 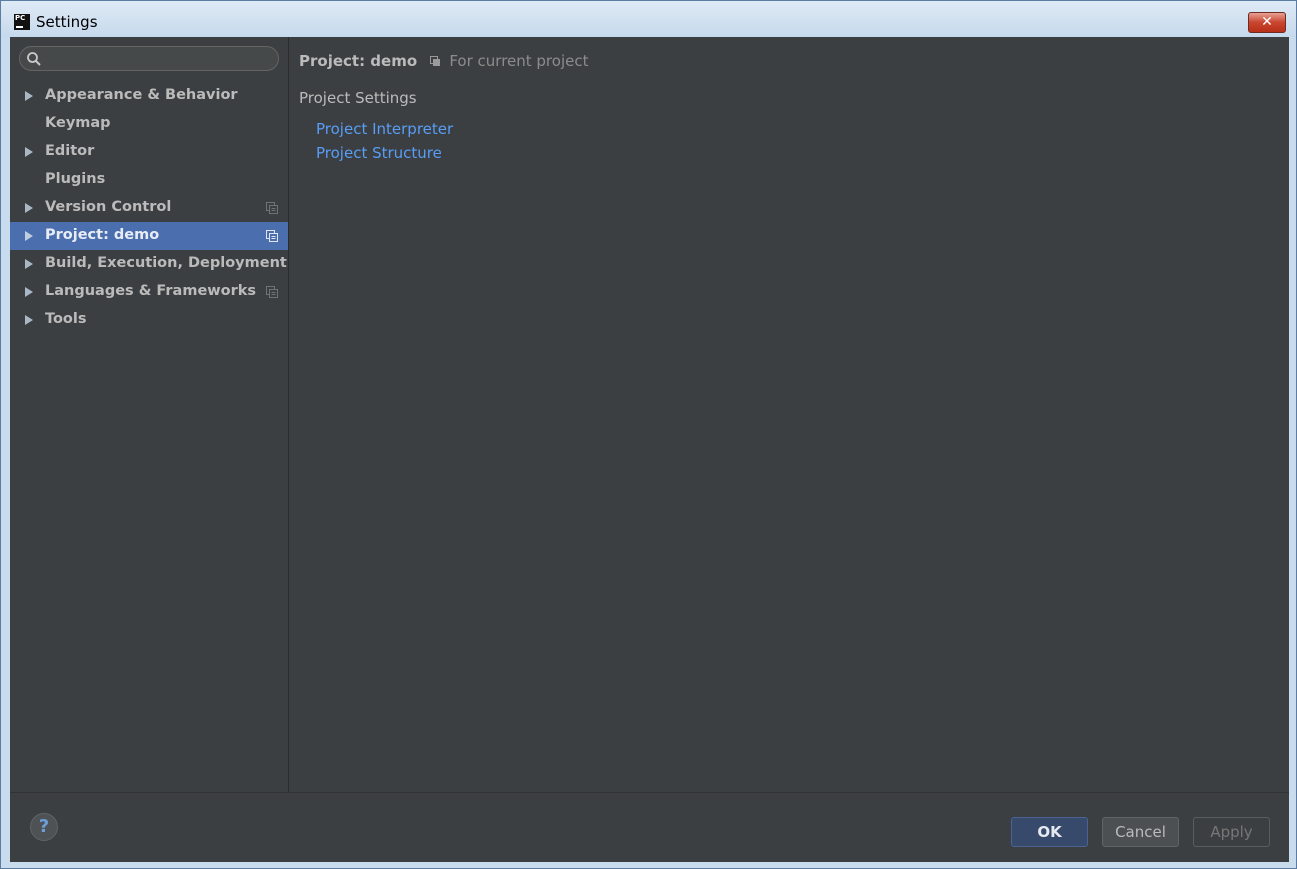 I want to click on sidebar-item-project-demo: Project: demo, so click(x=149, y=236).